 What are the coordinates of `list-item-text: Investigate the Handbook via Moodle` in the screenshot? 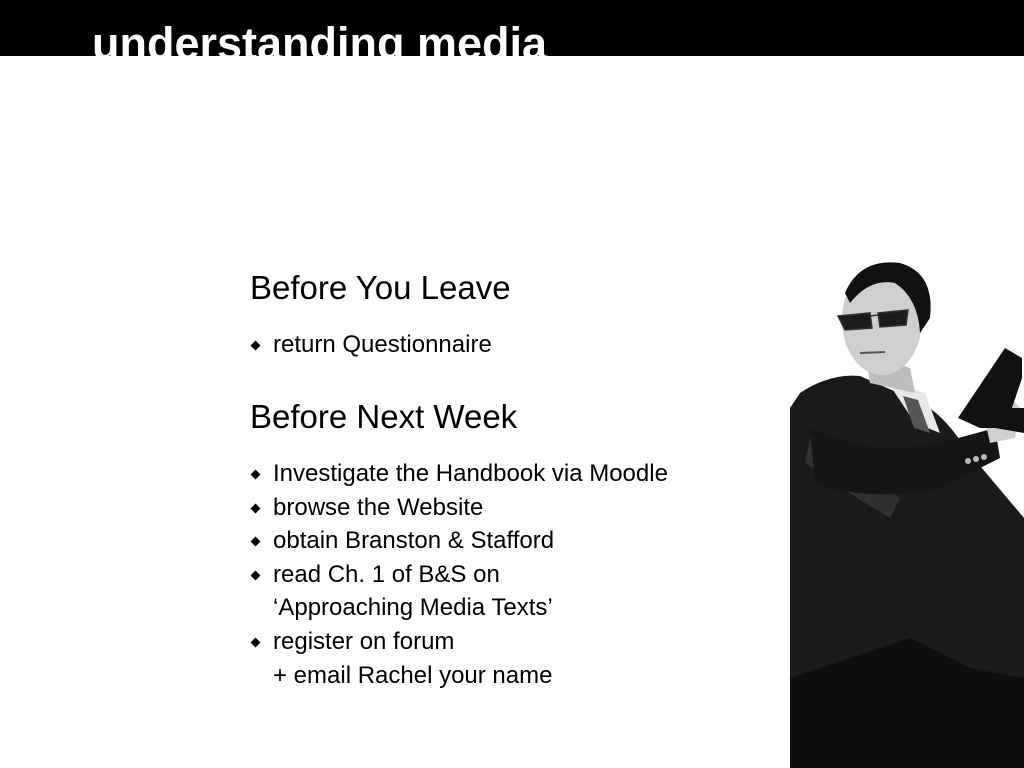 It's located at (470, 473).